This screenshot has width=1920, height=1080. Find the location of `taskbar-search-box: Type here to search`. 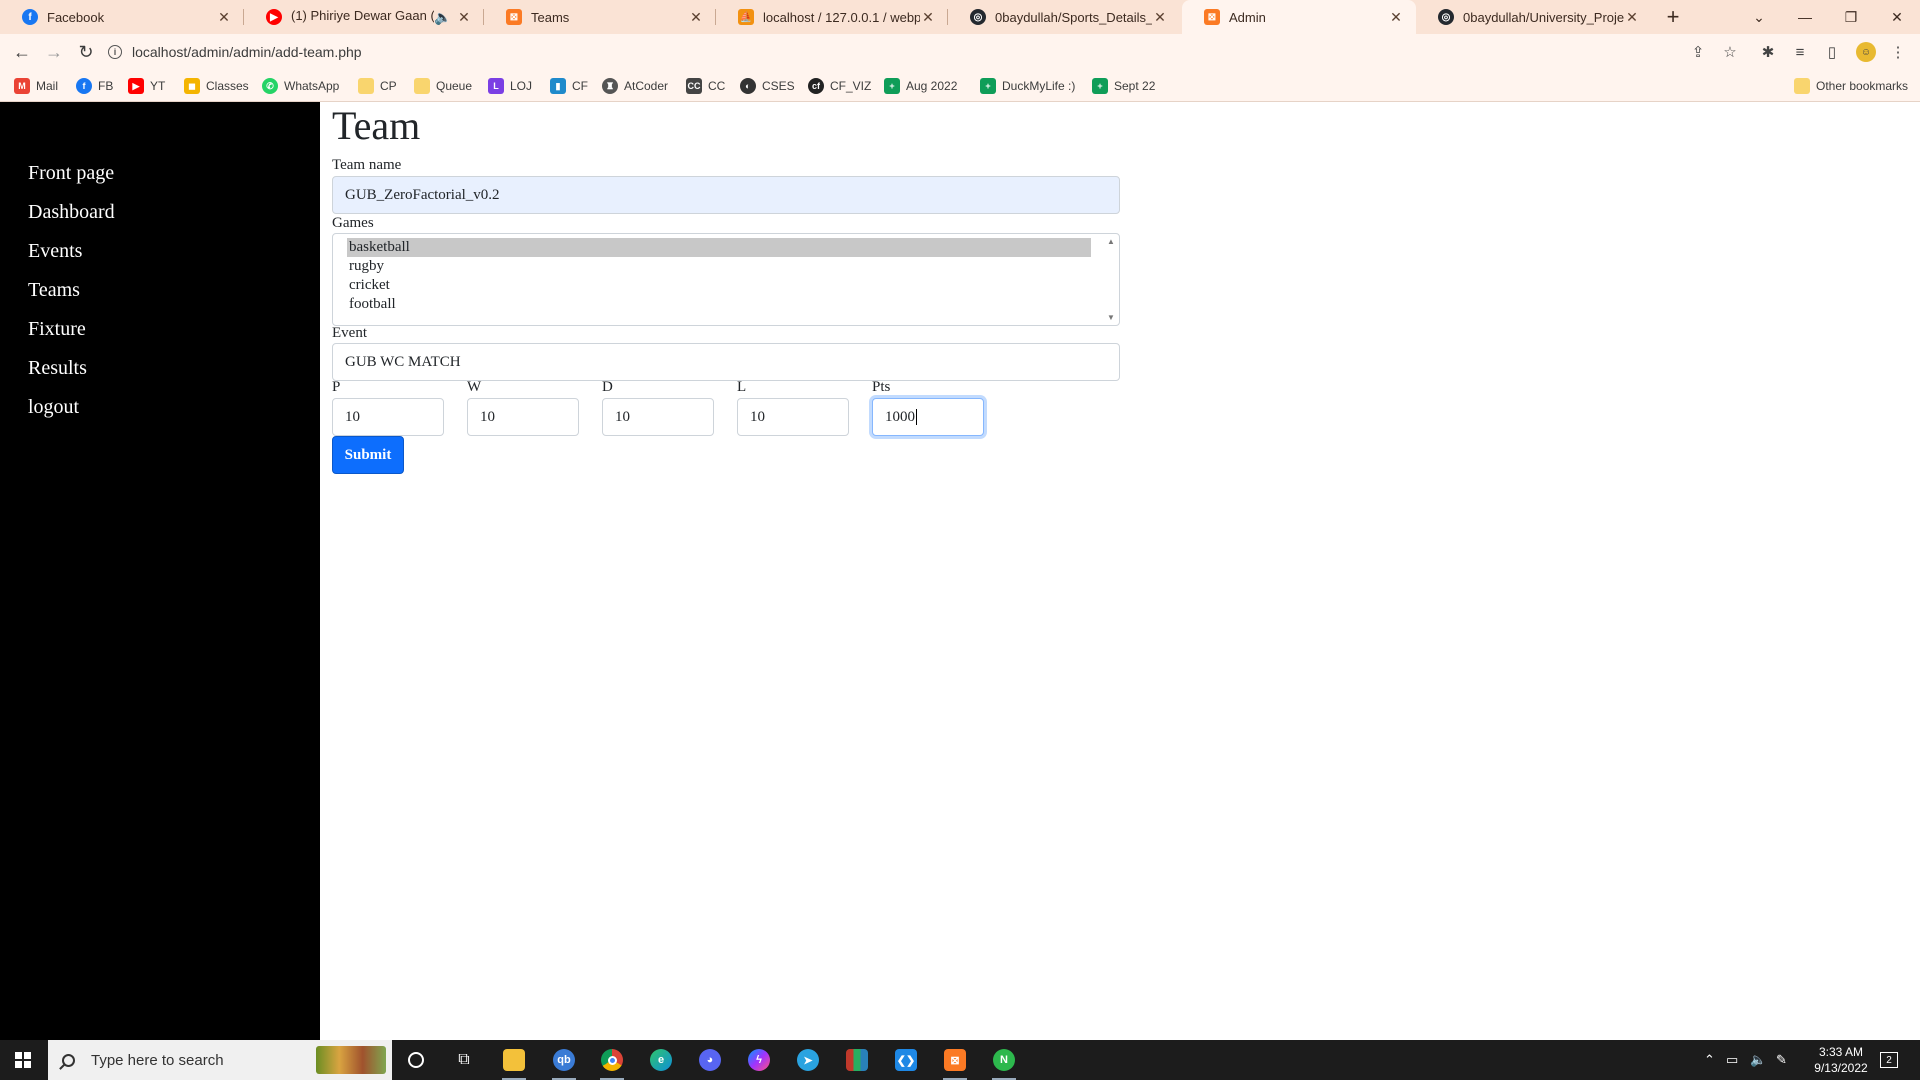

taskbar-search-box: Type here to search is located at coordinates (220, 1060).